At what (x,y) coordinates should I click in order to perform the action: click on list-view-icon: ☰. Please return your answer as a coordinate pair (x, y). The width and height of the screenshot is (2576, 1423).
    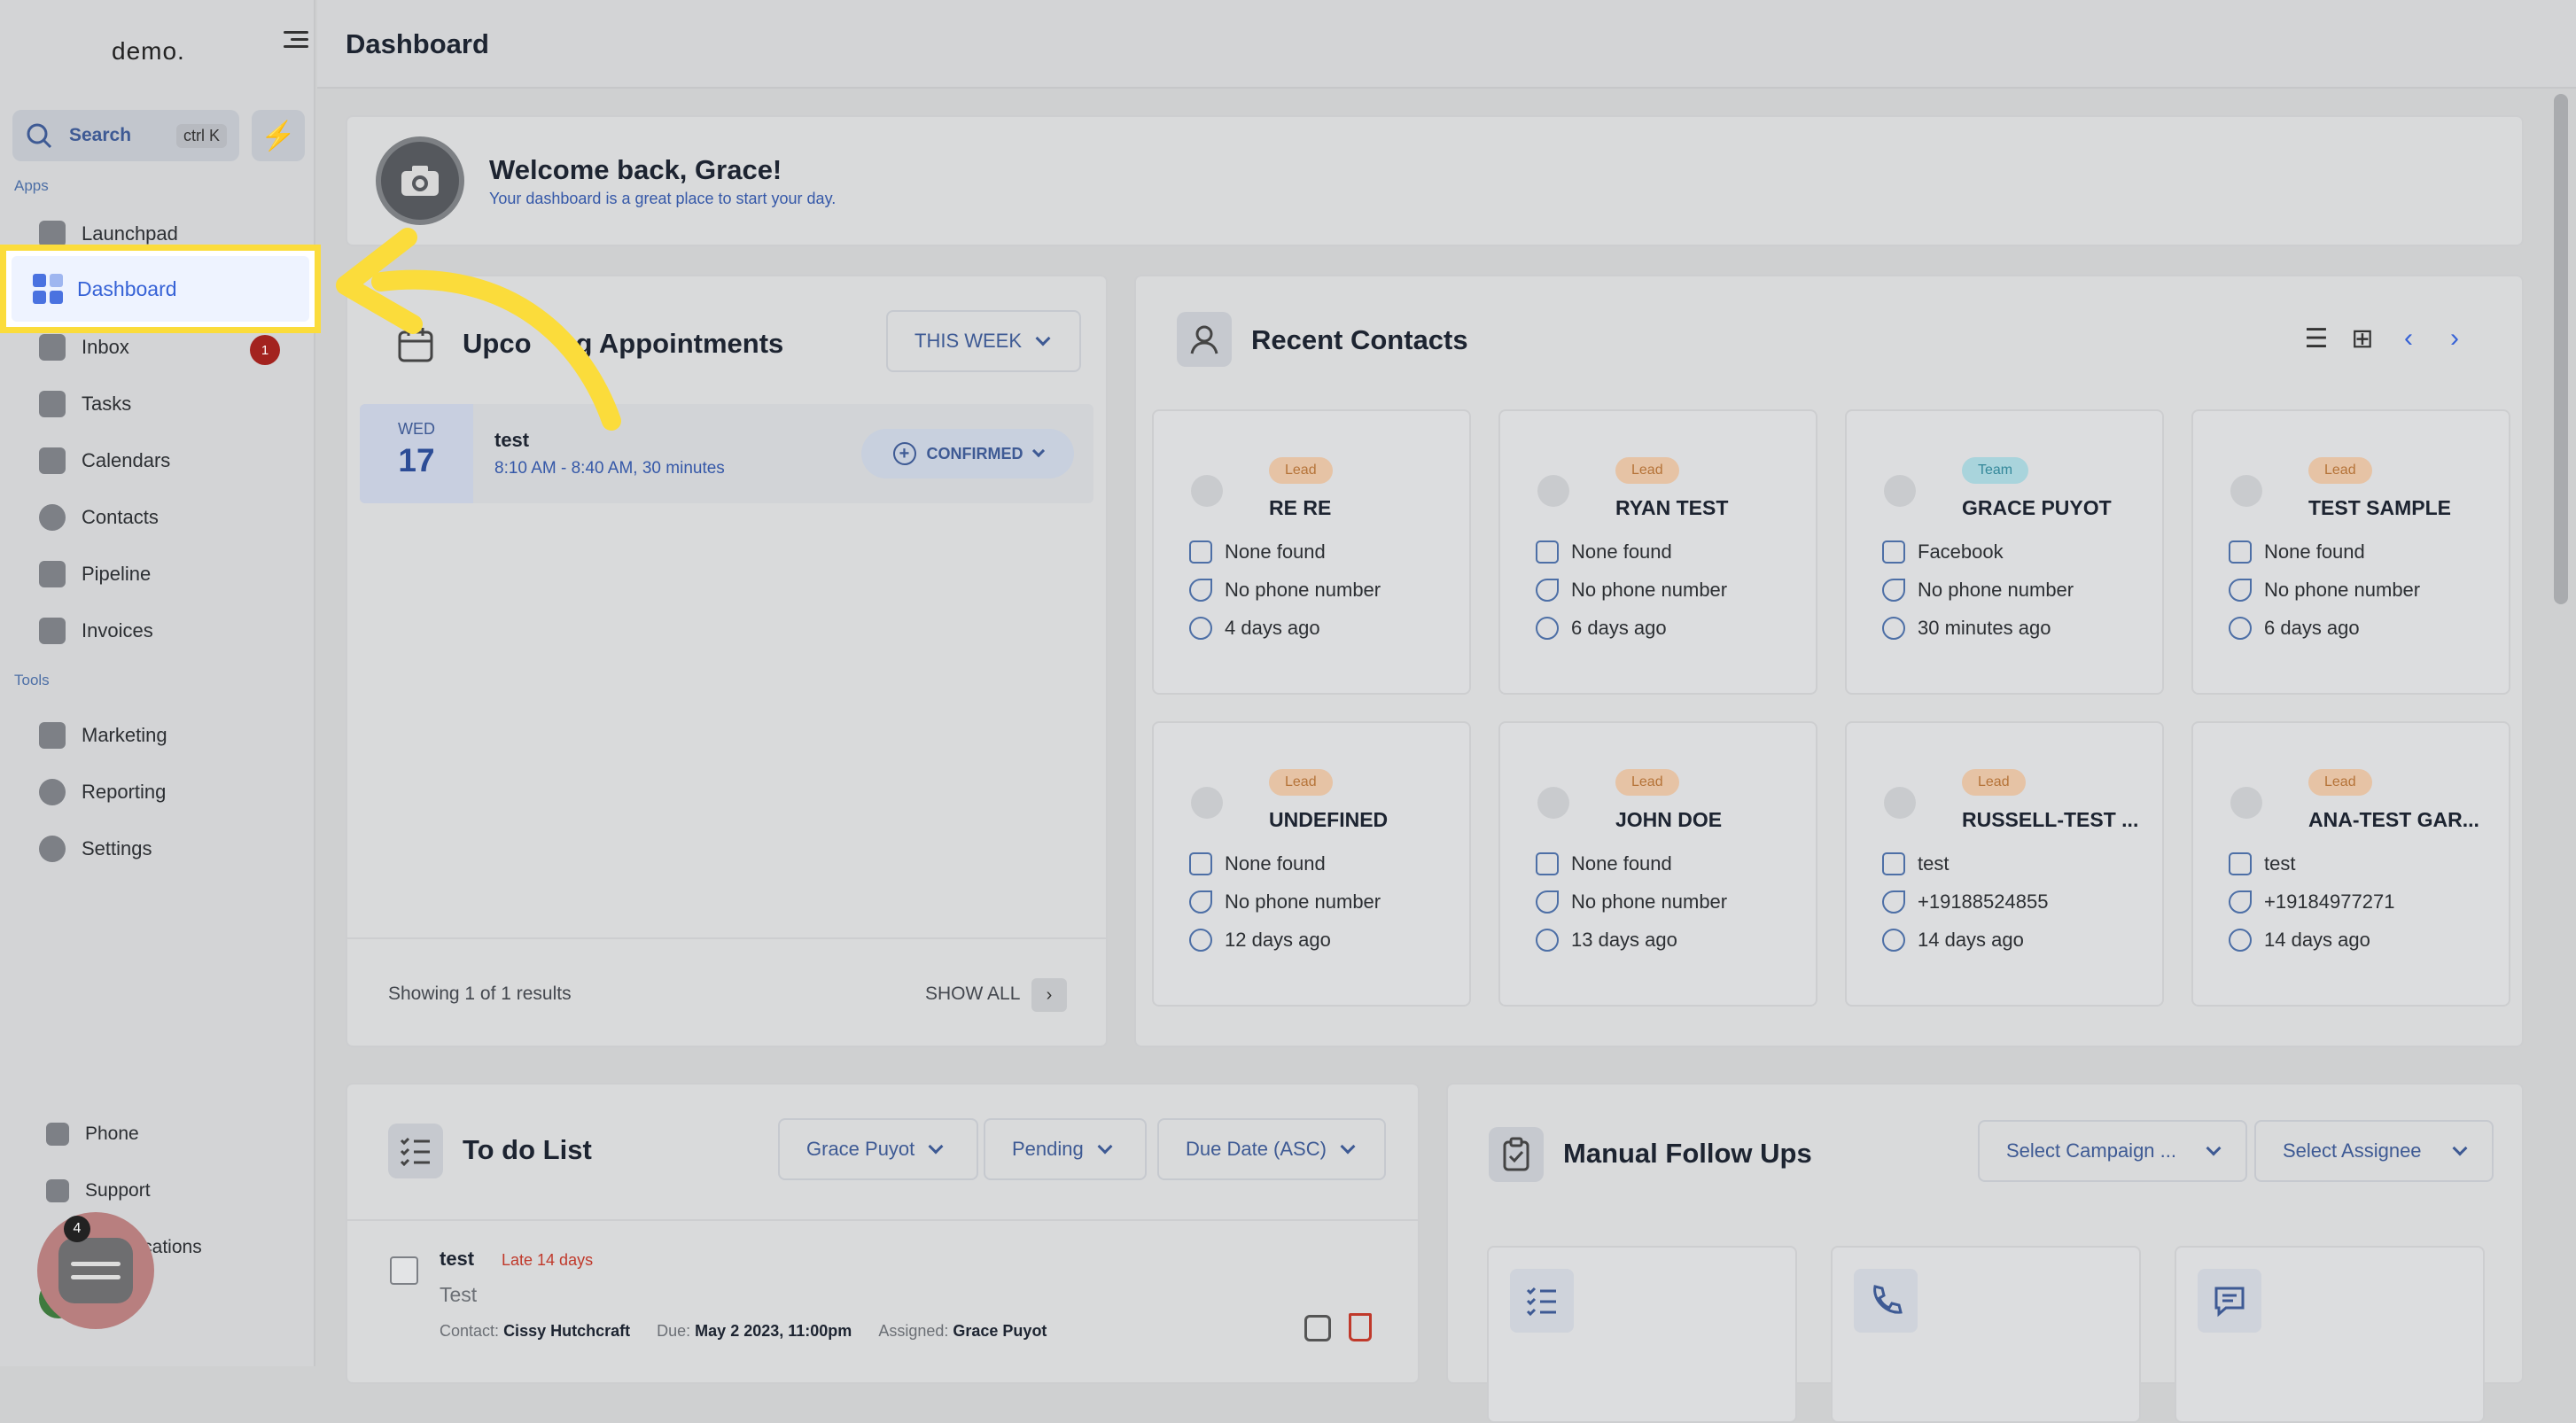
    Looking at the image, I should click on (2316, 338).